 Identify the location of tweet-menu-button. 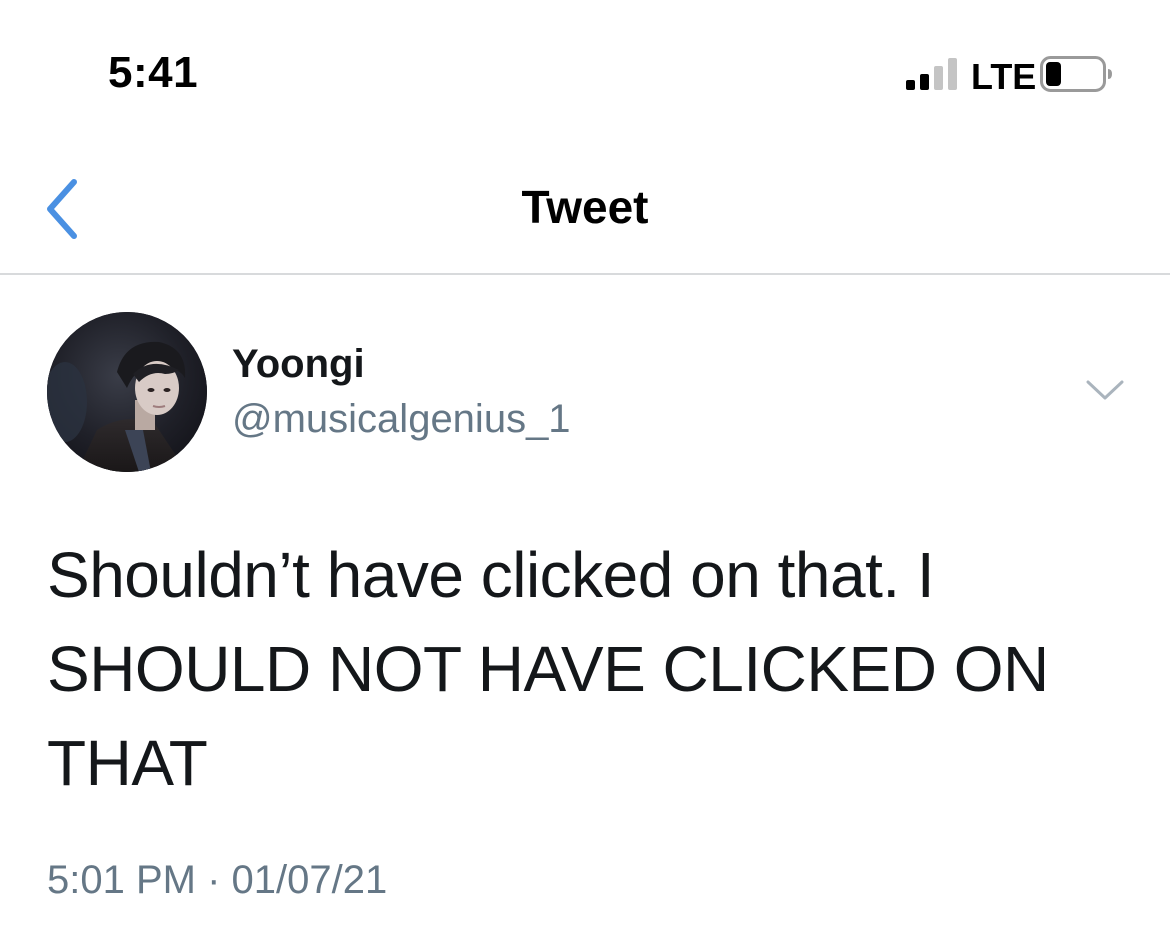
(1105, 390).